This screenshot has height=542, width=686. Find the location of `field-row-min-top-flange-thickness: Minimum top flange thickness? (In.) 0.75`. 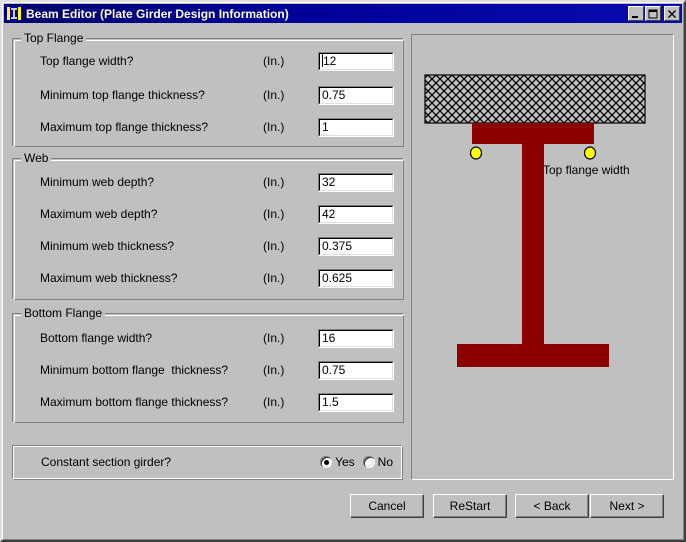

field-row-min-top-flange-thickness: Minimum top flange thickness? (In.) 0.75 is located at coordinates (208, 96).